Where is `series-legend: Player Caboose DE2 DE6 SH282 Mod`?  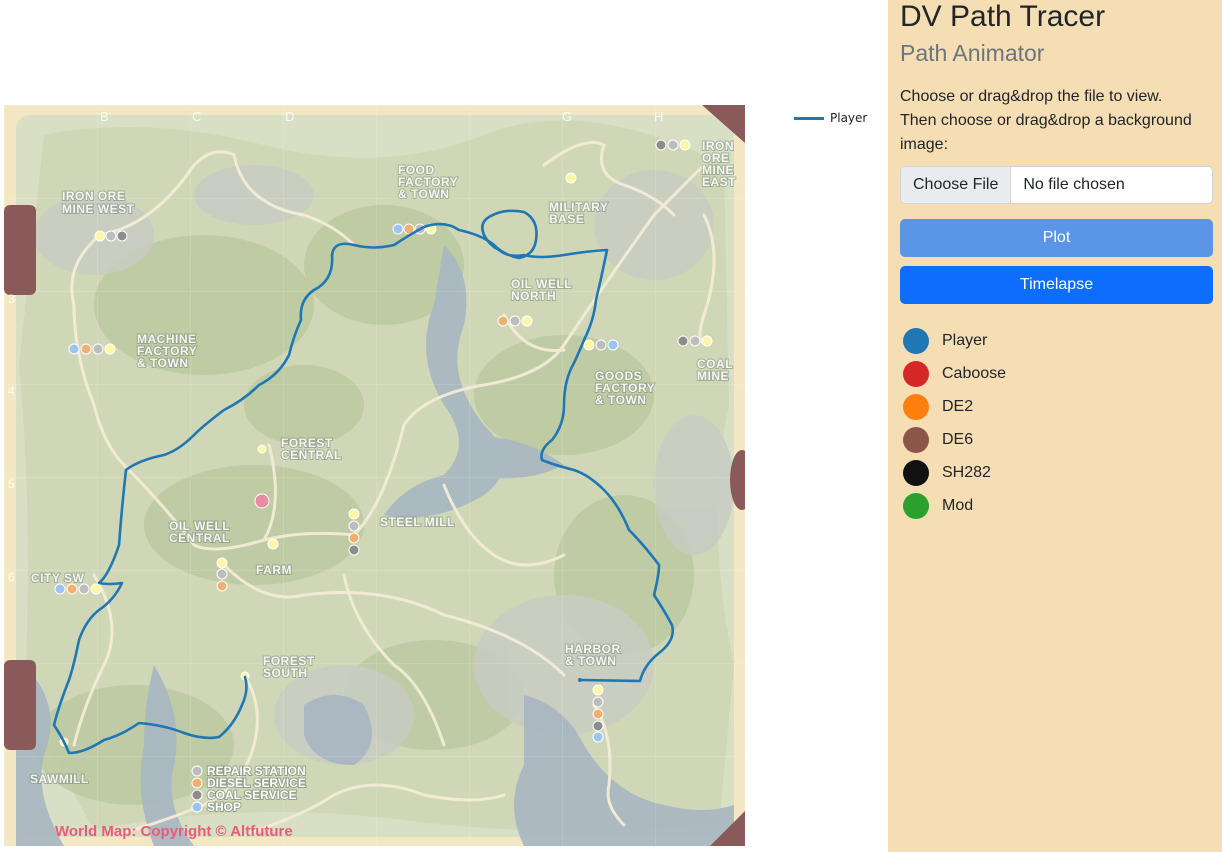
series-legend: Player Caboose DE2 DE6 SH282 Mod is located at coordinates (1056, 423).